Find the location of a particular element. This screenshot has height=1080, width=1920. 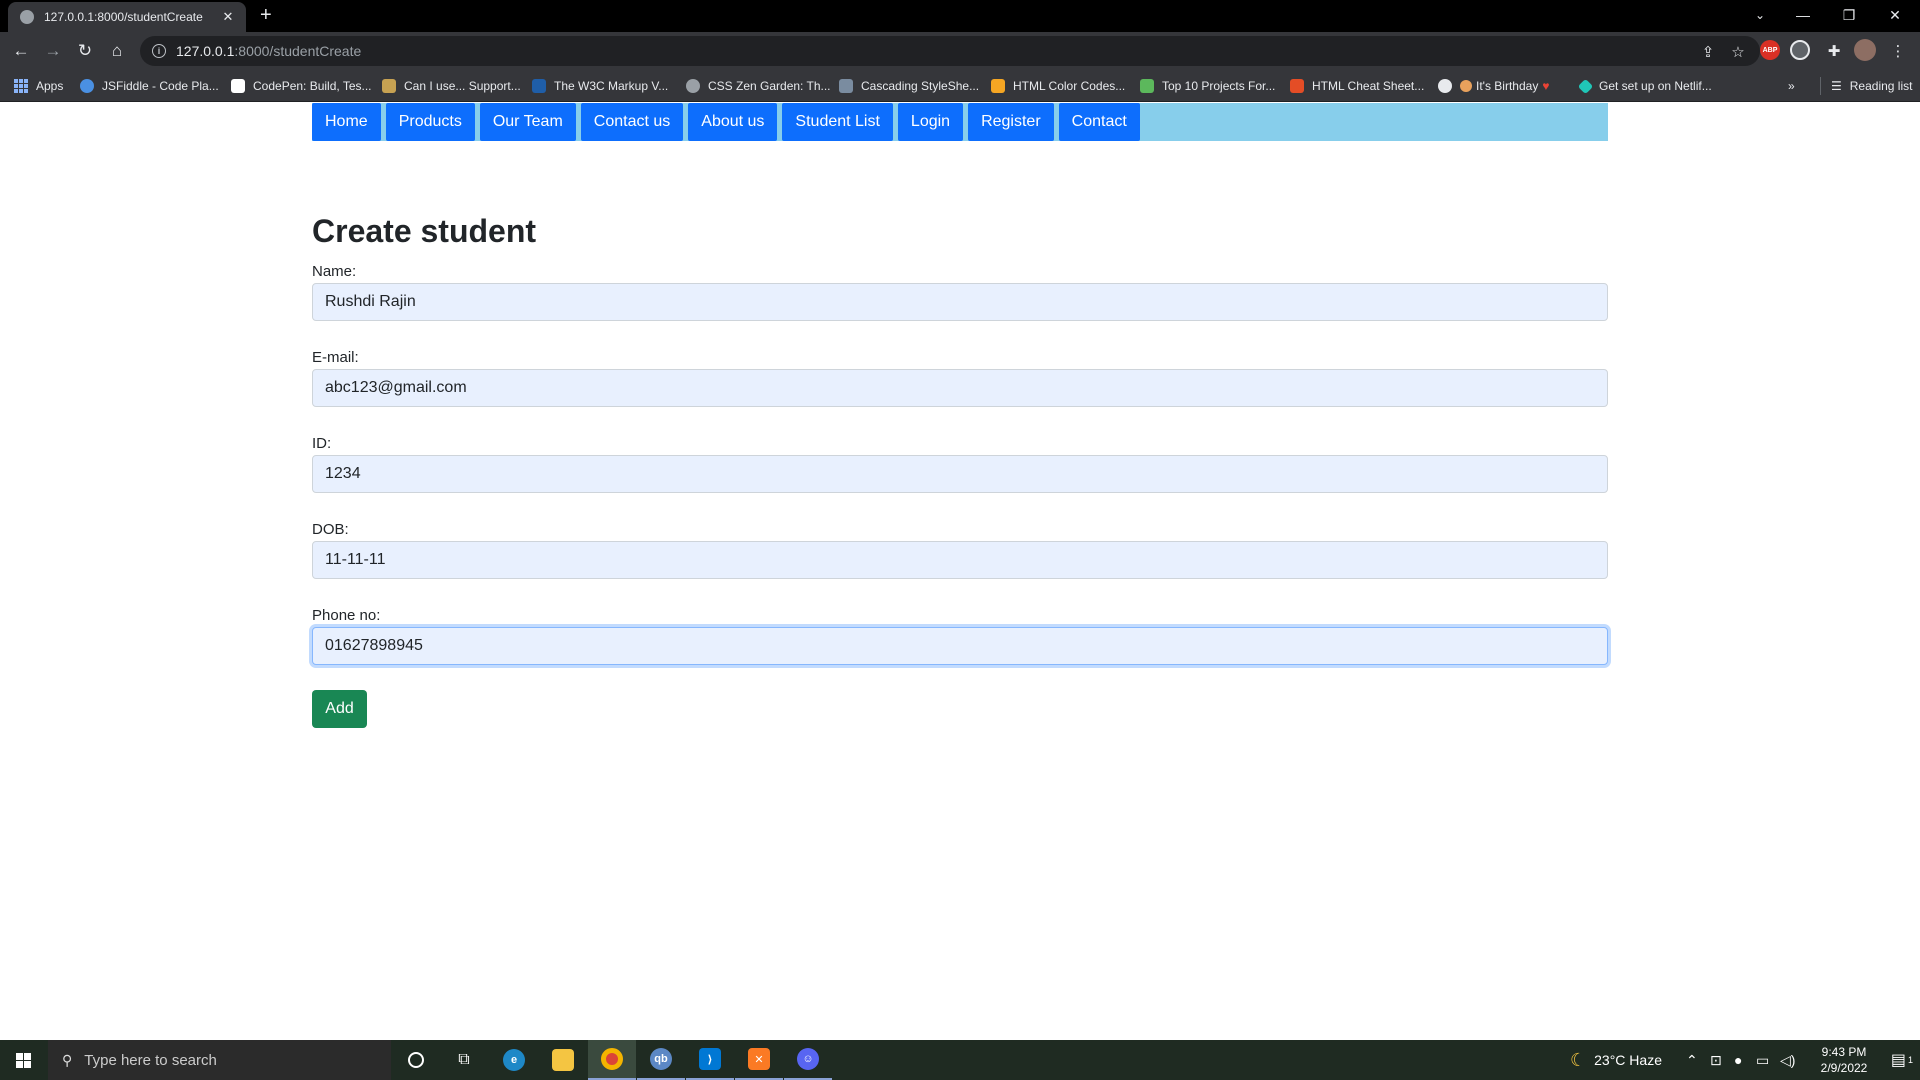

more-bookmarks-icon: » is located at coordinates (1791, 86).